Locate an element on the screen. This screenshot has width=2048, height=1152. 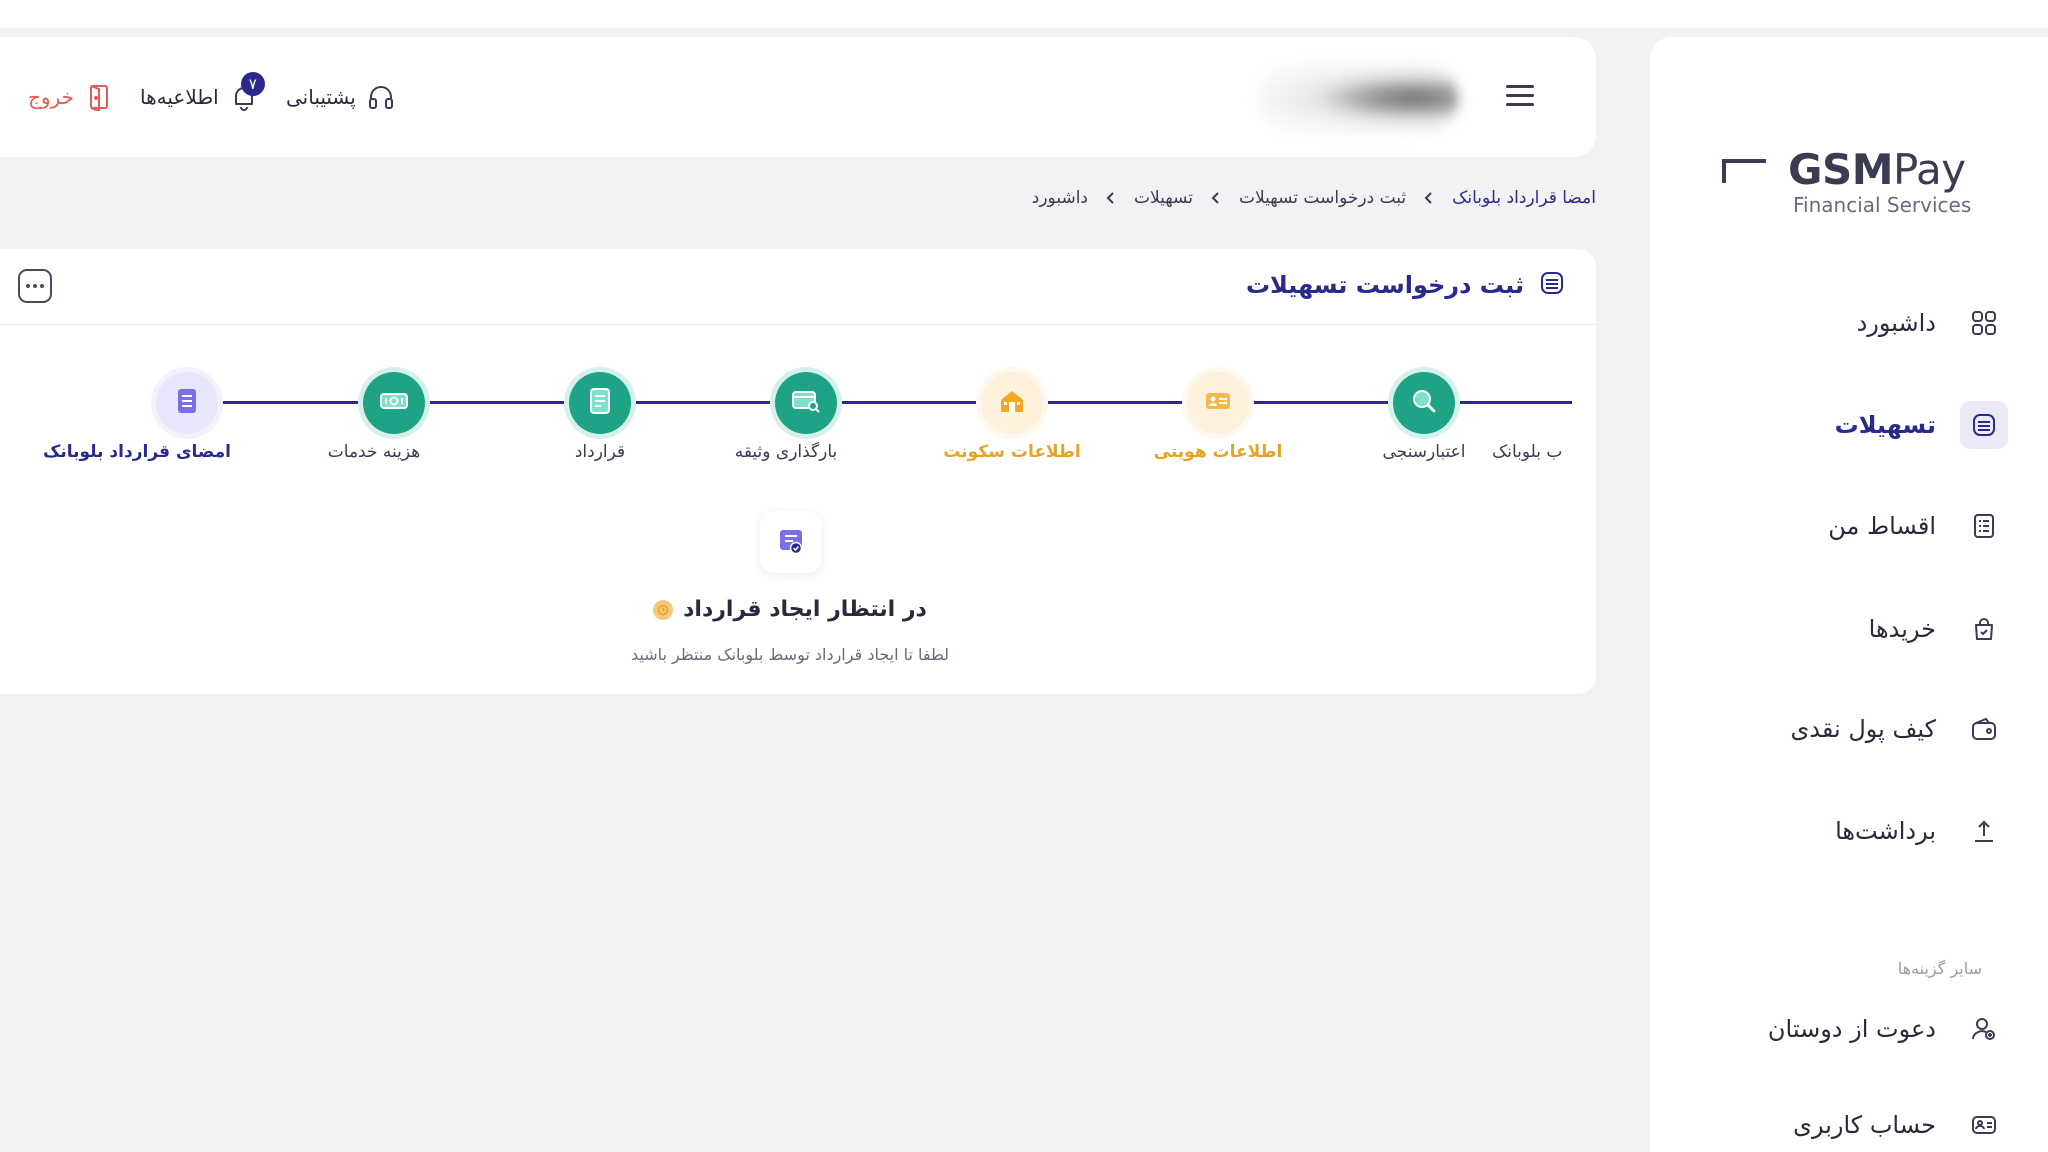
sidebar-item-label: اقساط من is located at coordinates (1882, 526).